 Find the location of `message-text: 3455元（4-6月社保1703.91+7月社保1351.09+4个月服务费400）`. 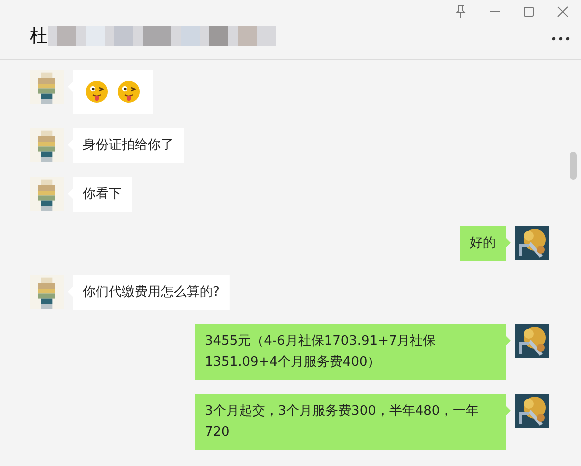

message-text: 3455元（4-6月社保1703.91+7月社保1351.09+4个月服务费400） is located at coordinates (320, 352).